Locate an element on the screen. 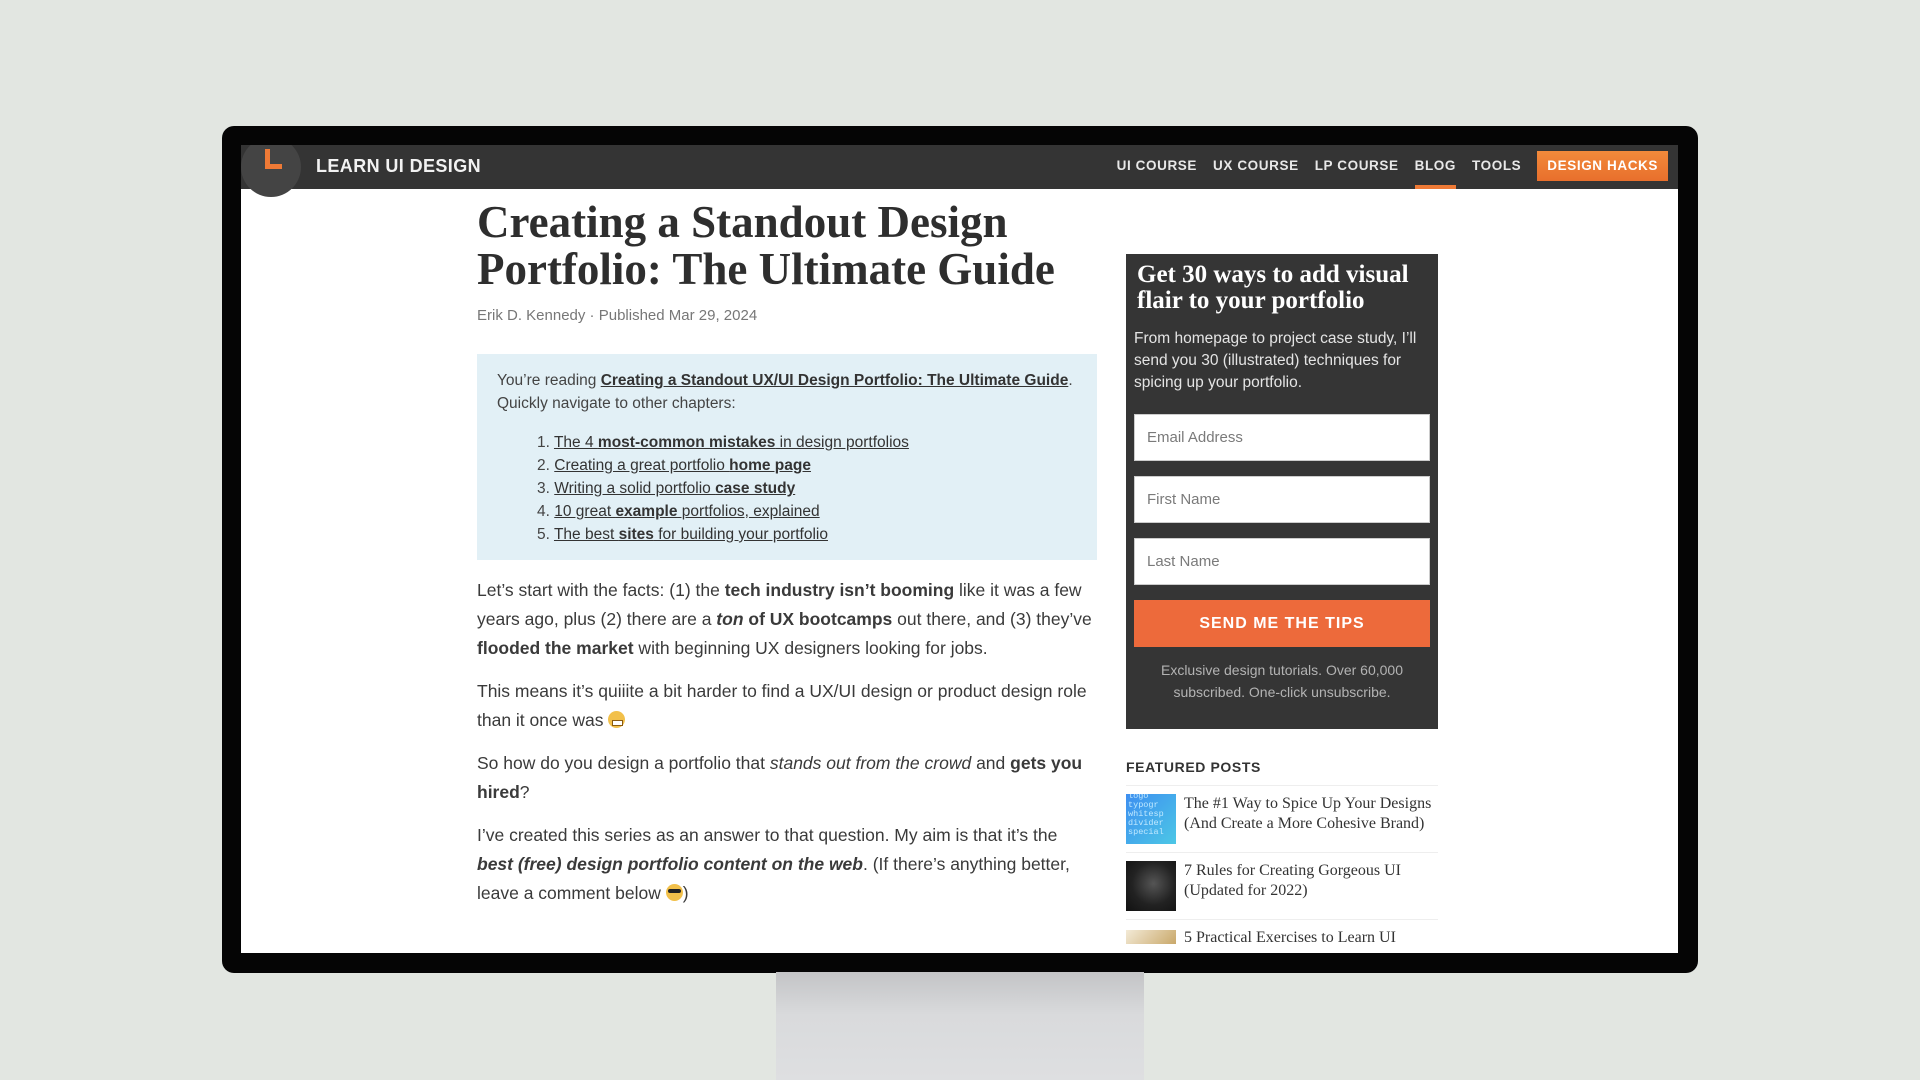 Image resolution: width=1920 pixels, height=1080 pixels. monitor-stand is located at coordinates (960, 1026).